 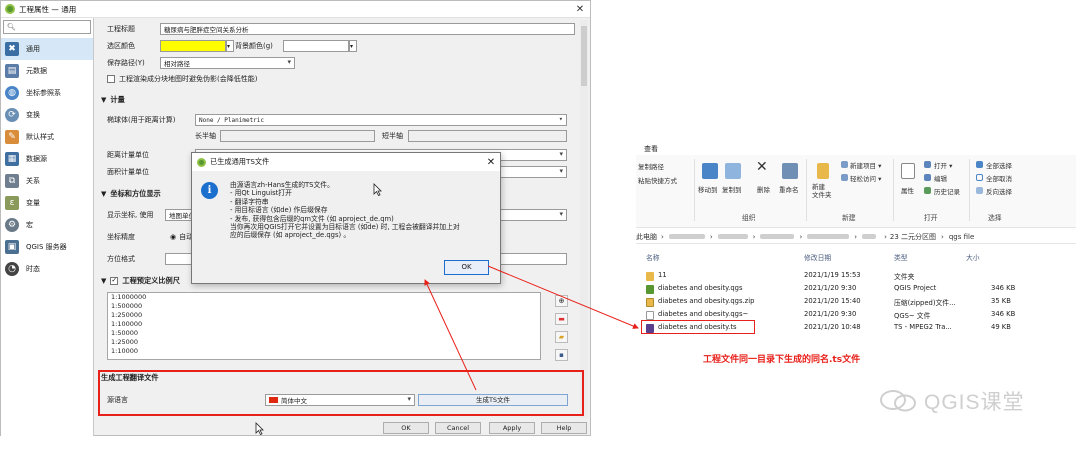 I want to click on wechat-icon, so click(x=898, y=401).